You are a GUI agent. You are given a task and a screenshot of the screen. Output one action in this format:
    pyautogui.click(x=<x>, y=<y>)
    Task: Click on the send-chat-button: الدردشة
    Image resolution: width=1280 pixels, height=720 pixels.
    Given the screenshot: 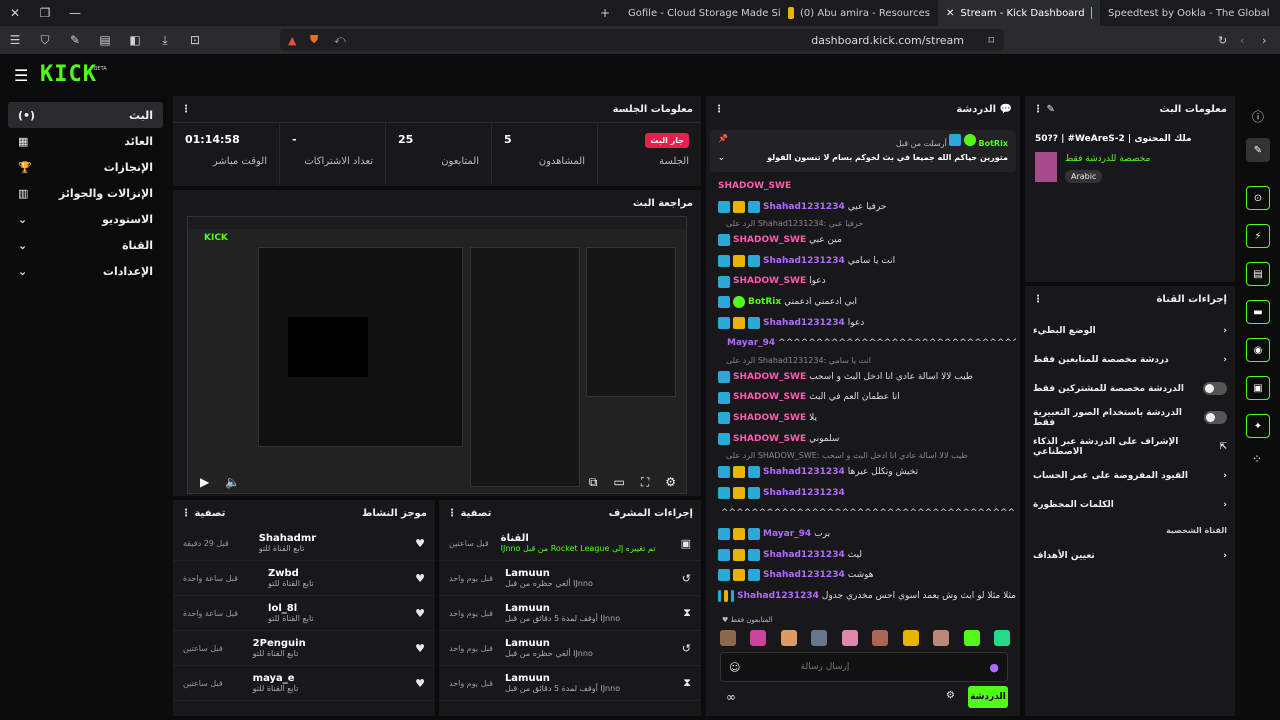 What is the action you would take?
    pyautogui.click(x=988, y=697)
    